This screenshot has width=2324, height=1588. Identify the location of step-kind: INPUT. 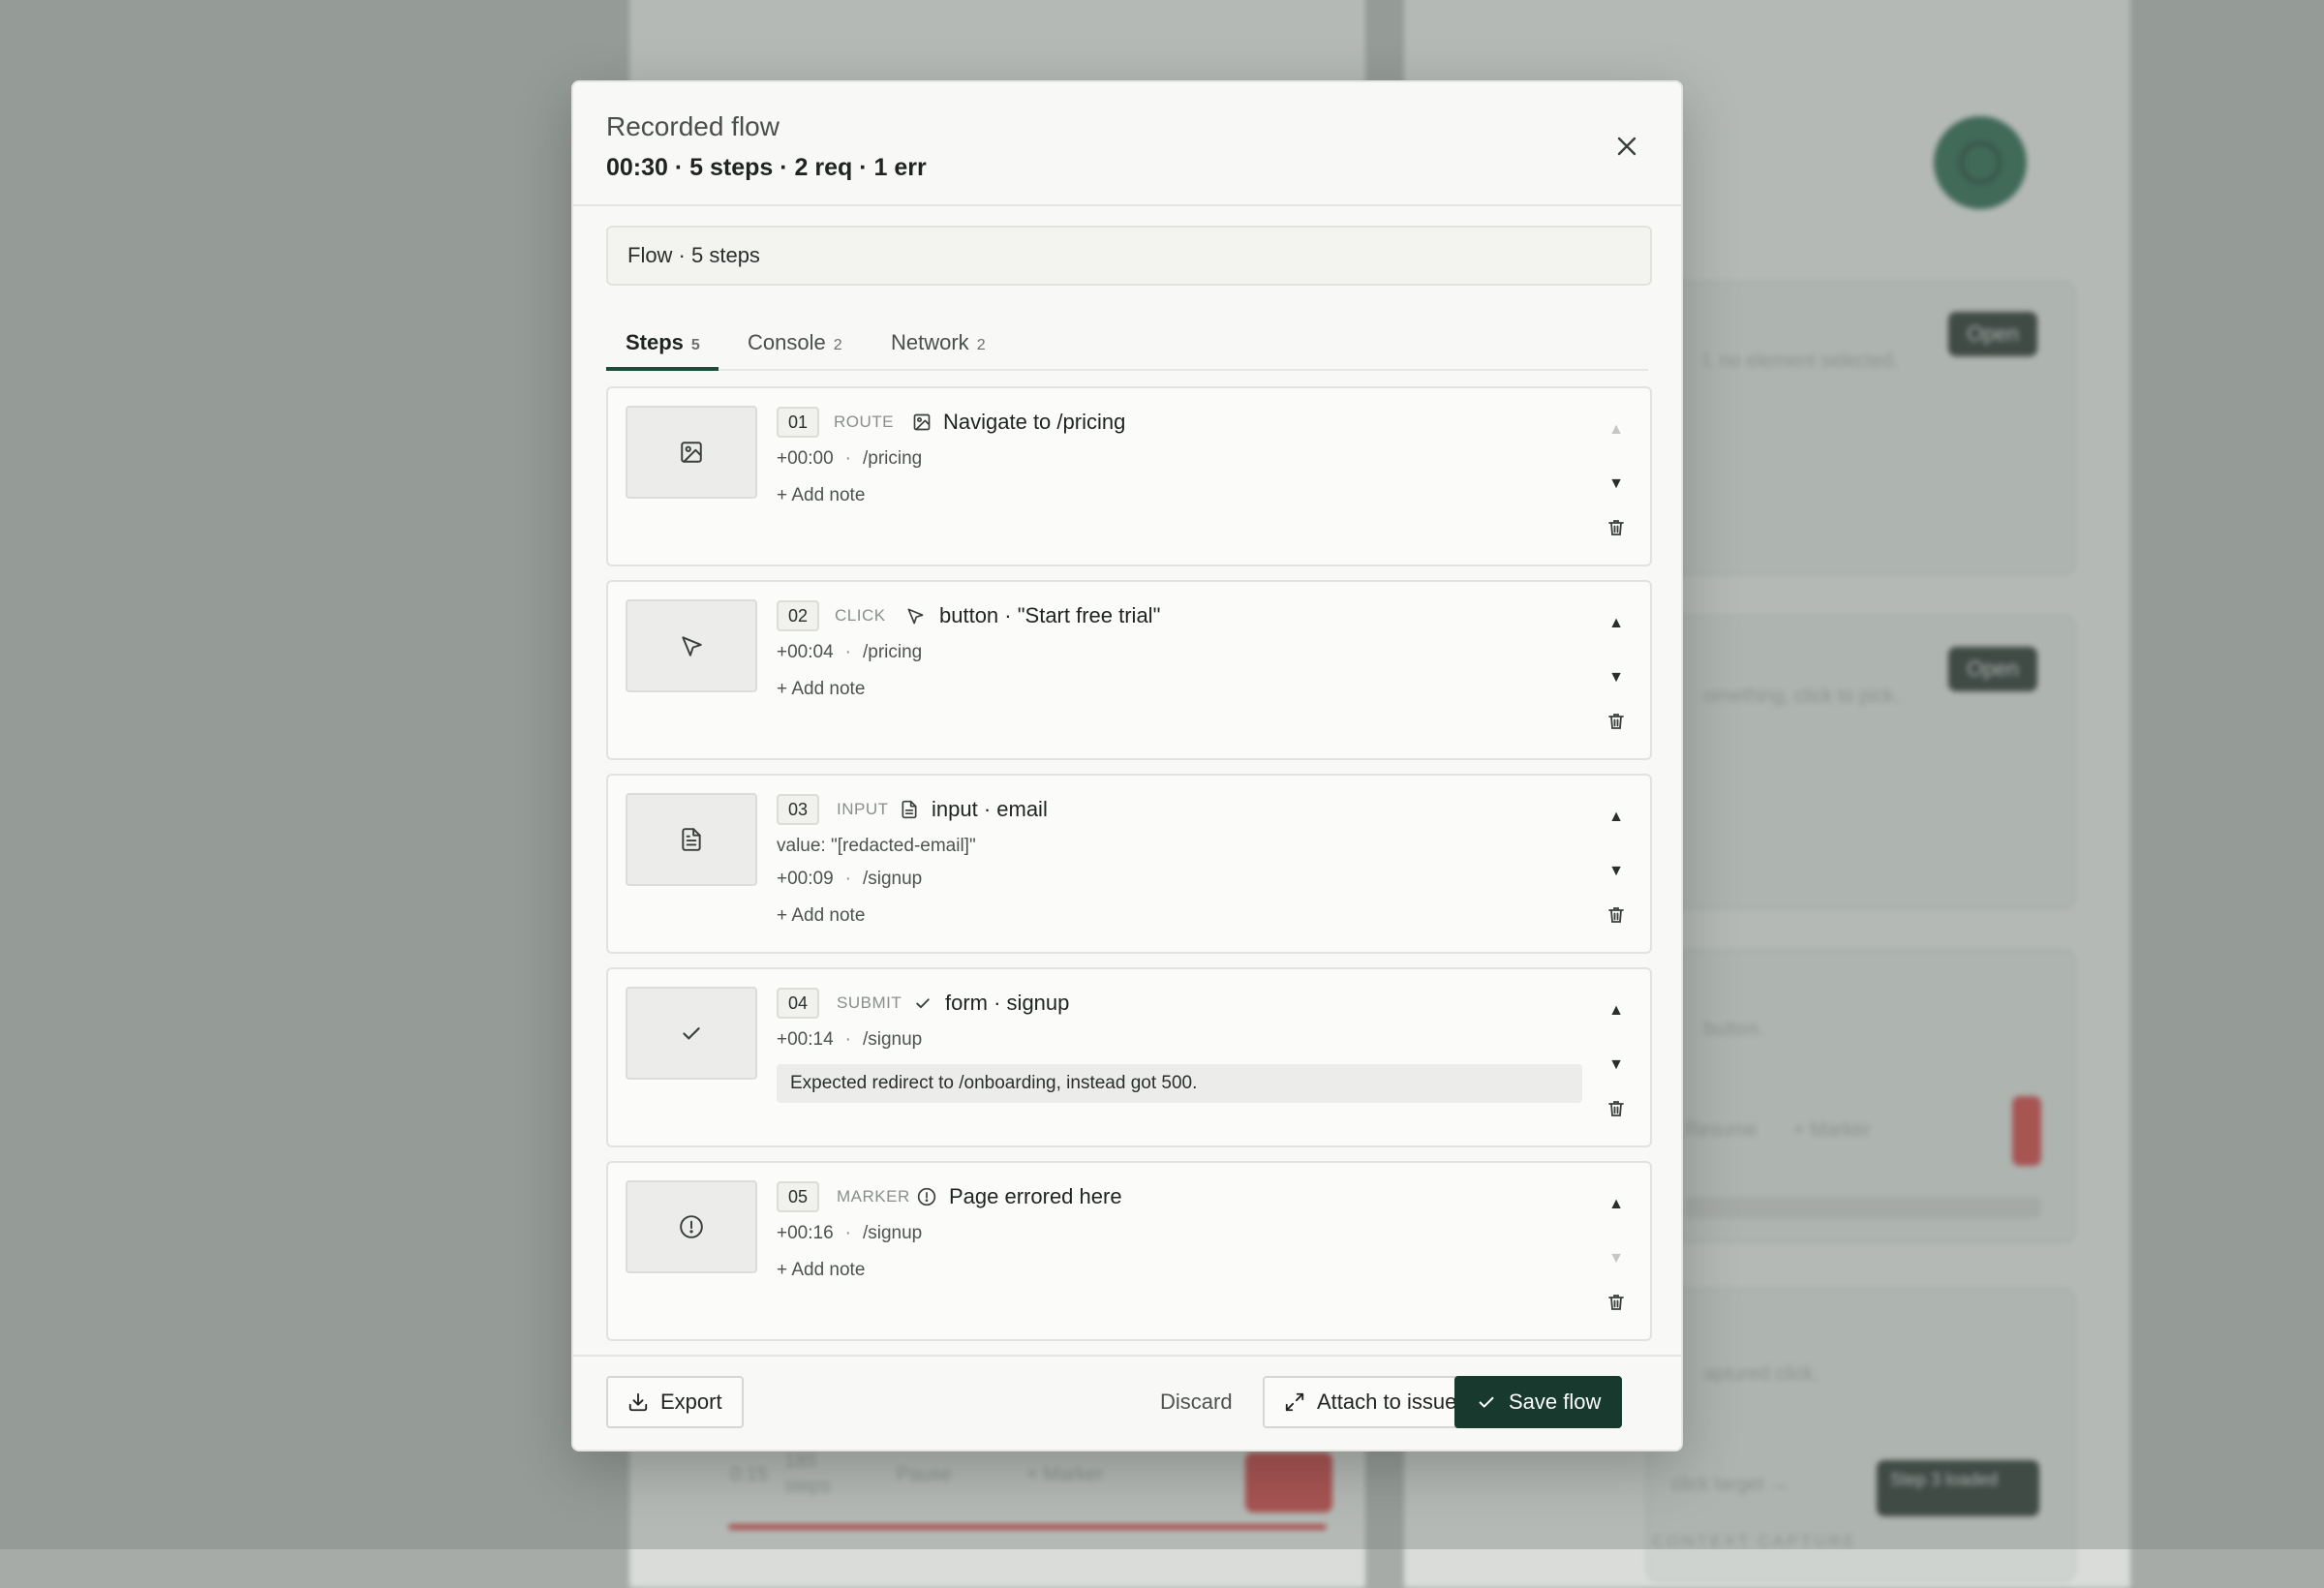
(863, 809).